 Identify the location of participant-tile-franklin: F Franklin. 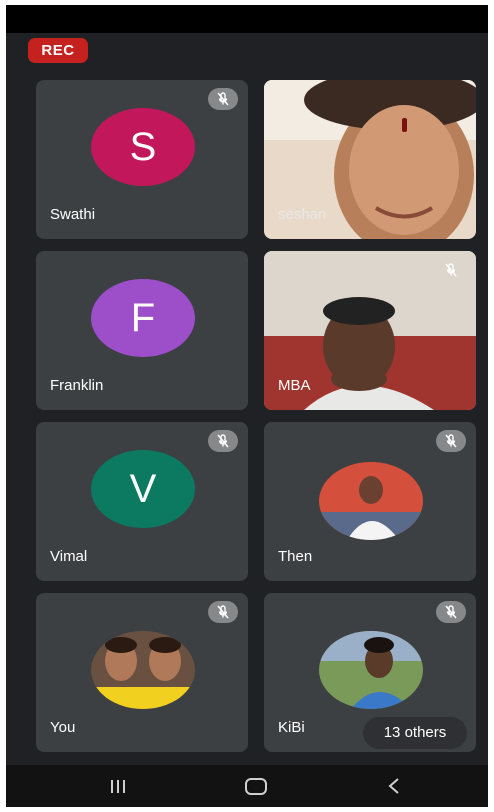
(142, 330).